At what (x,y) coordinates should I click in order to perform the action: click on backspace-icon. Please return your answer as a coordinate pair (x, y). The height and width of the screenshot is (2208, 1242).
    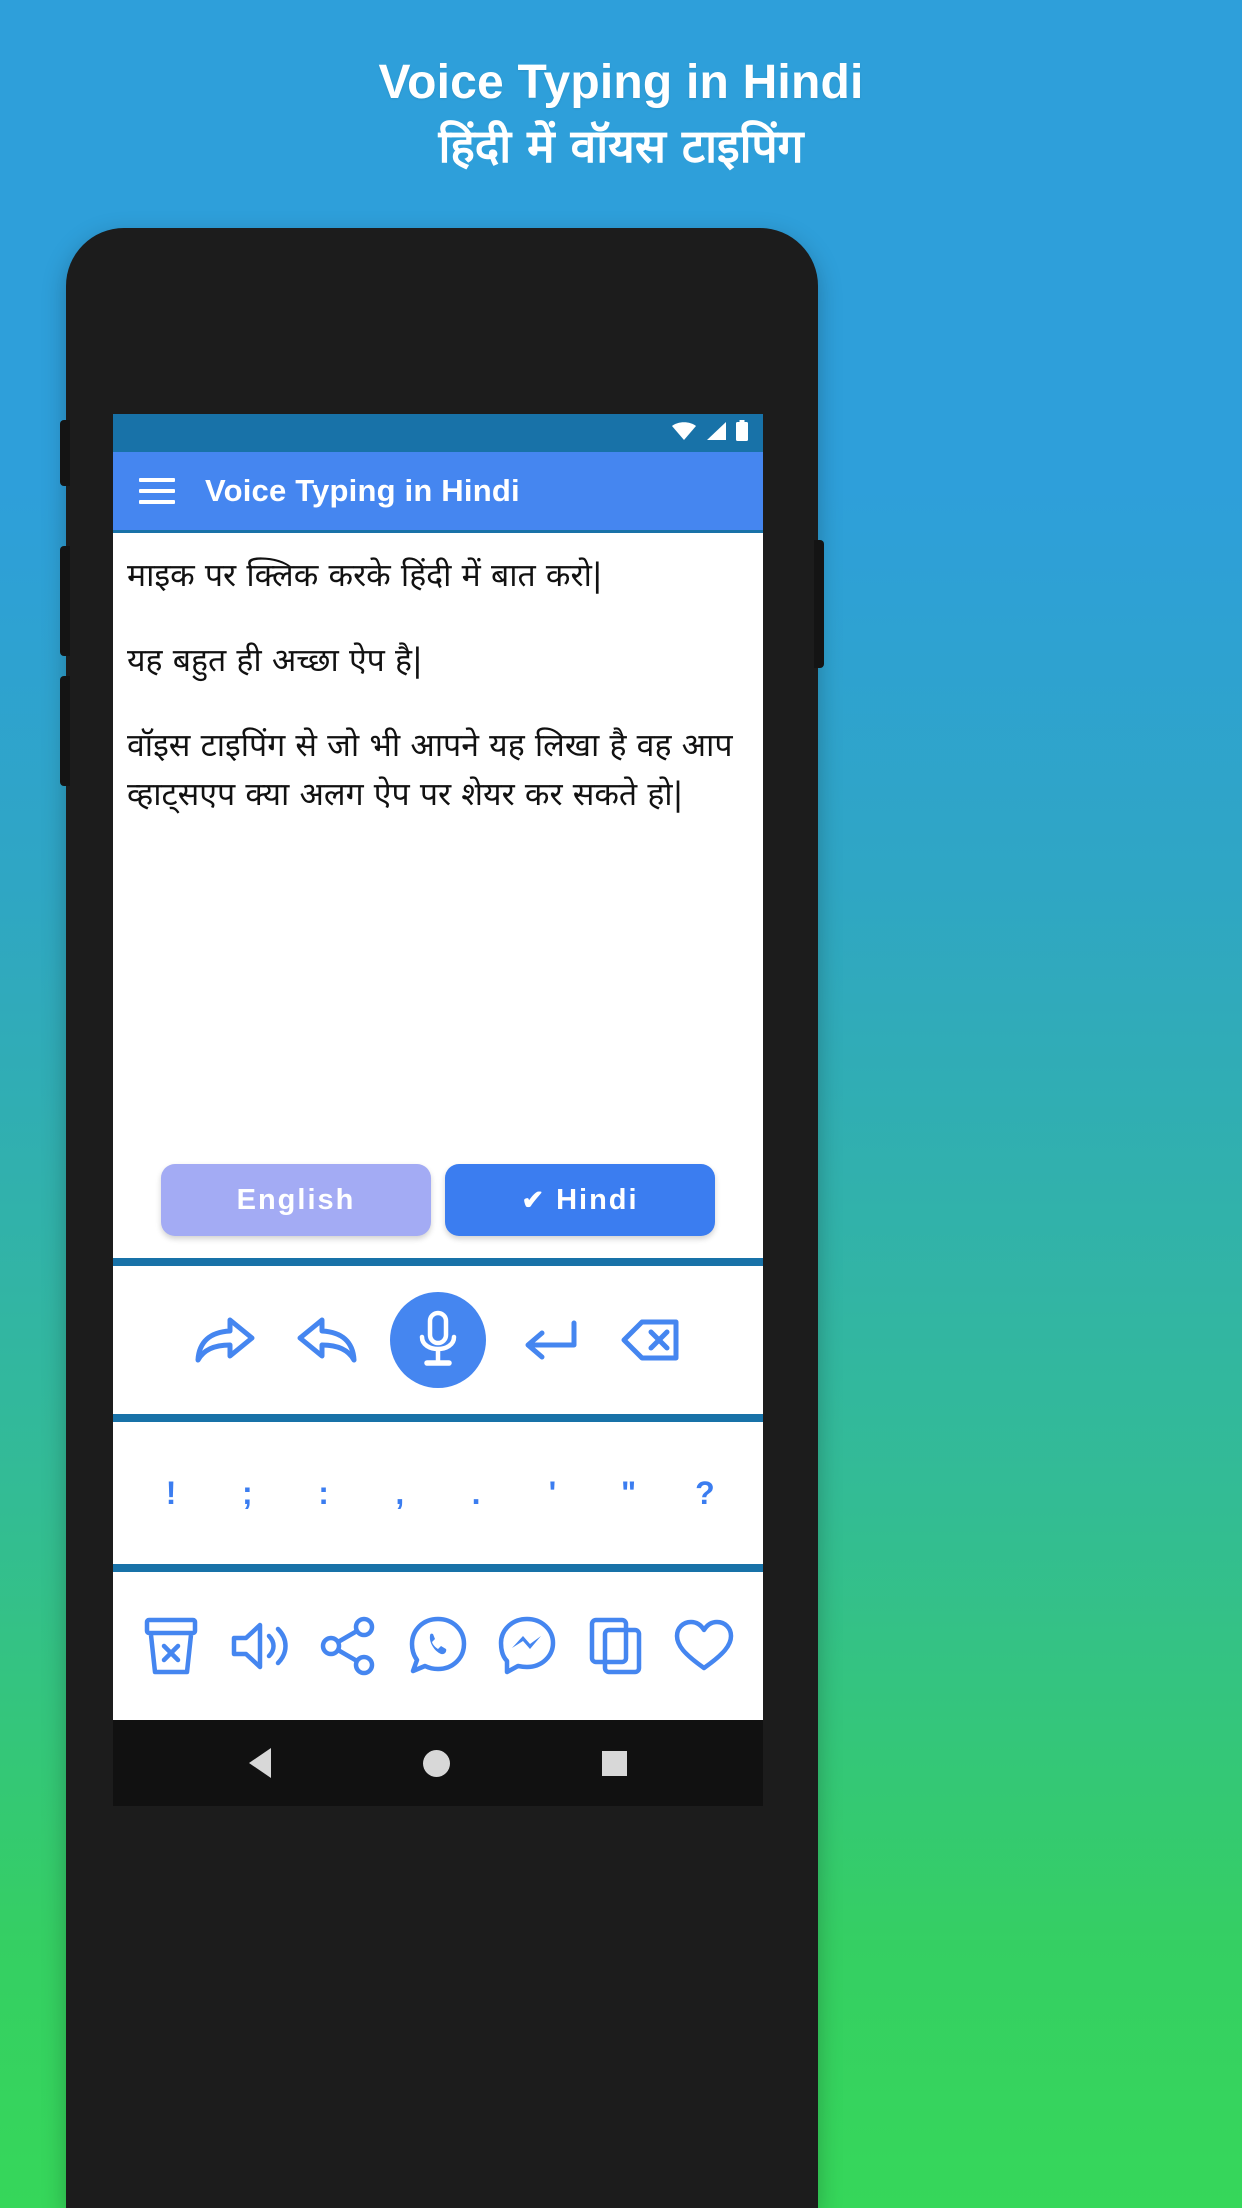
    Looking at the image, I should click on (651, 1340).